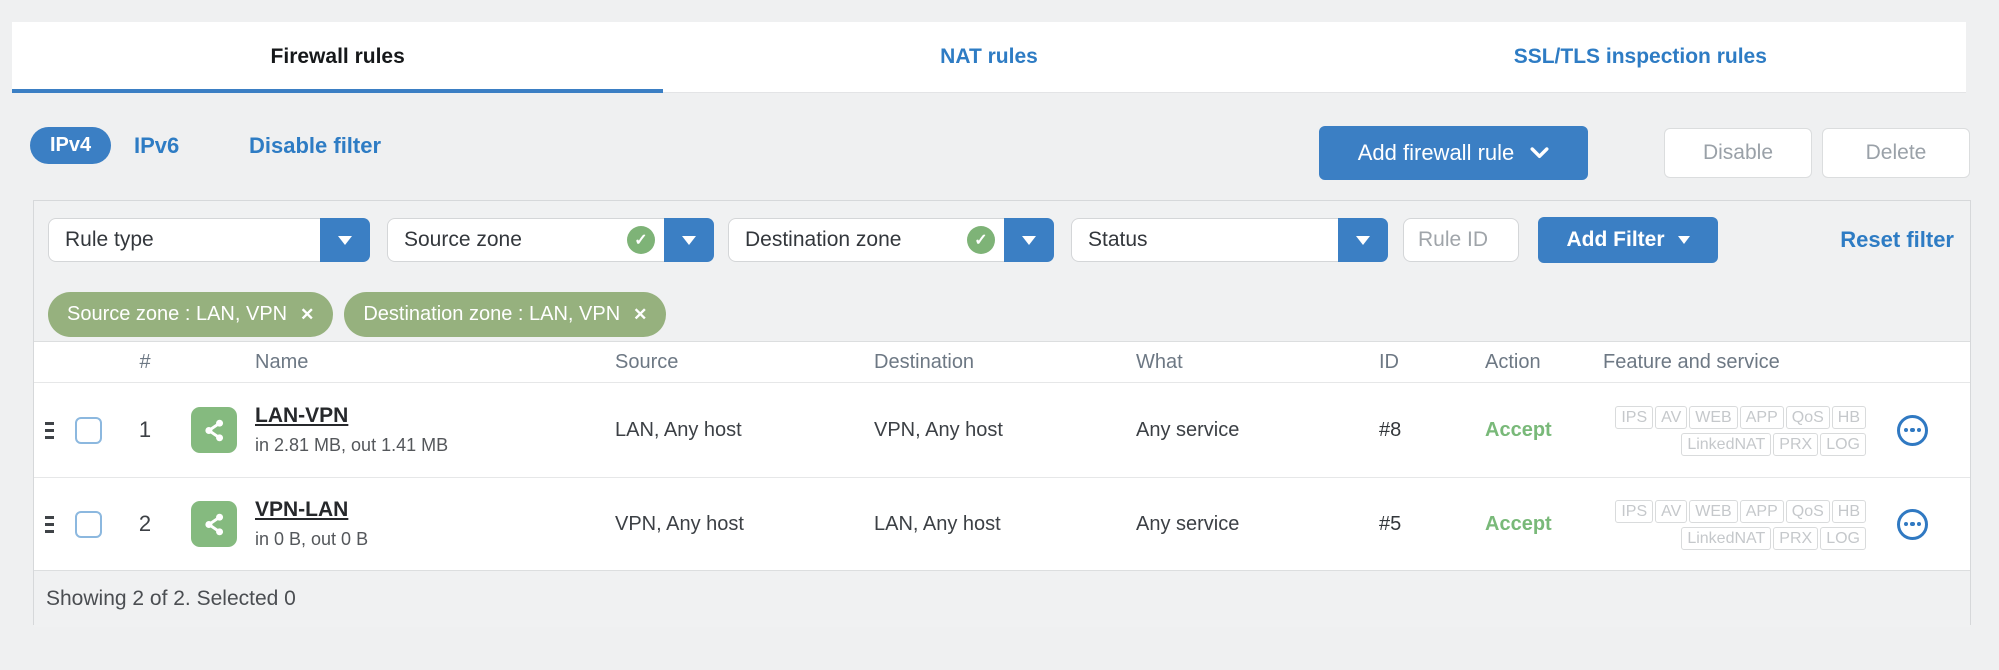 The image size is (1999, 670). I want to click on tab-label: NAT rules, so click(989, 56).